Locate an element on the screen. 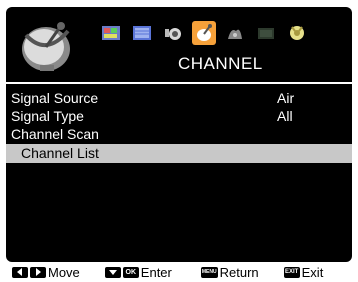 This screenshot has width=358, height=282. enter-label: Enter is located at coordinates (156, 272).